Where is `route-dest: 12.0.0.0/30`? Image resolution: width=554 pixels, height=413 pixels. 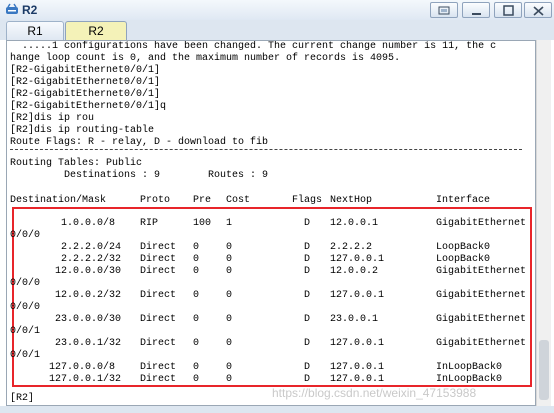
route-dest: 12.0.0.0/30 is located at coordinates (88, 271).